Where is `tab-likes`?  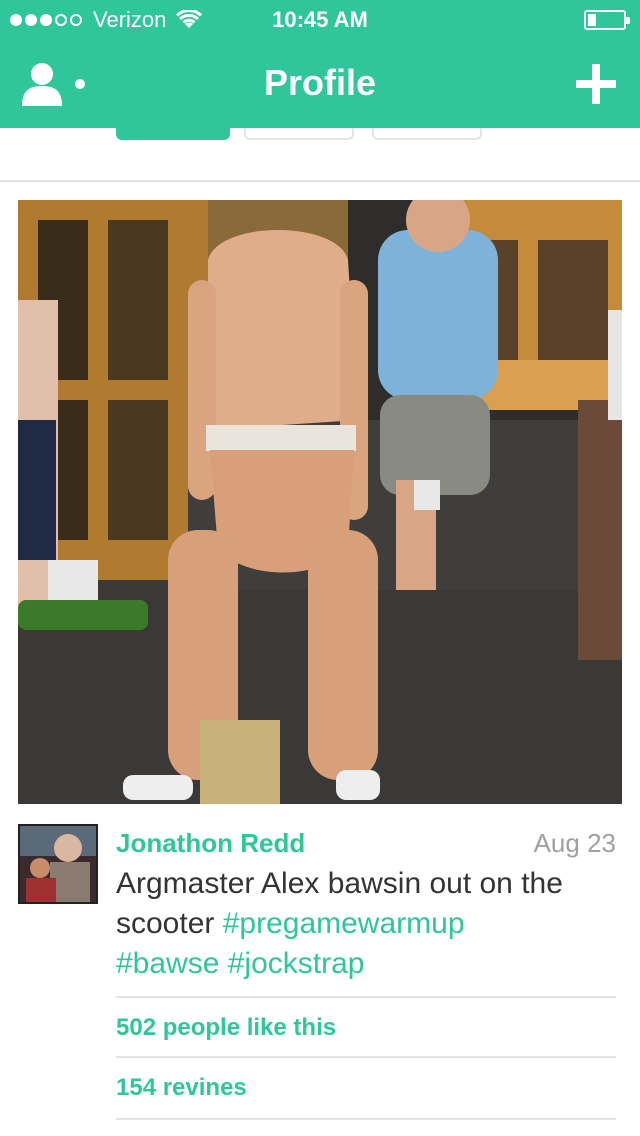
tab-likes is located at coordinates (299, 134).